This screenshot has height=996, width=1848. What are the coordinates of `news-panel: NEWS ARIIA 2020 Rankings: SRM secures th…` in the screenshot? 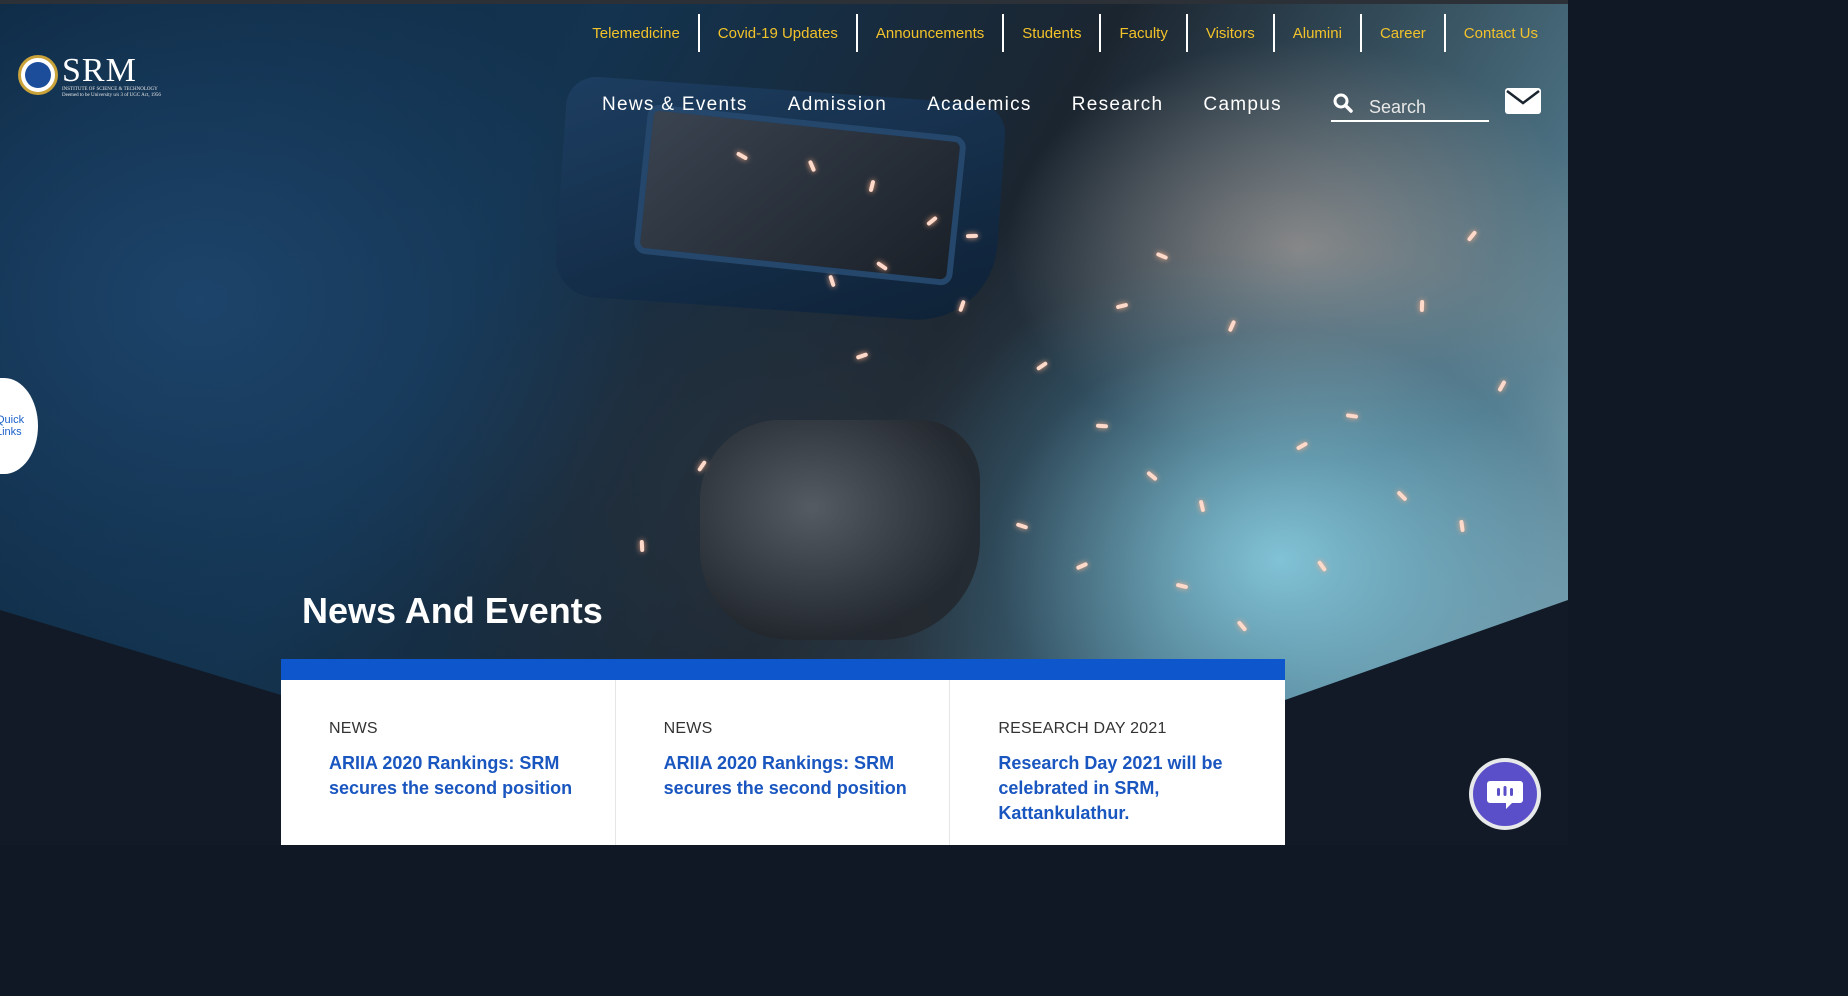 It's located at (783, 762).